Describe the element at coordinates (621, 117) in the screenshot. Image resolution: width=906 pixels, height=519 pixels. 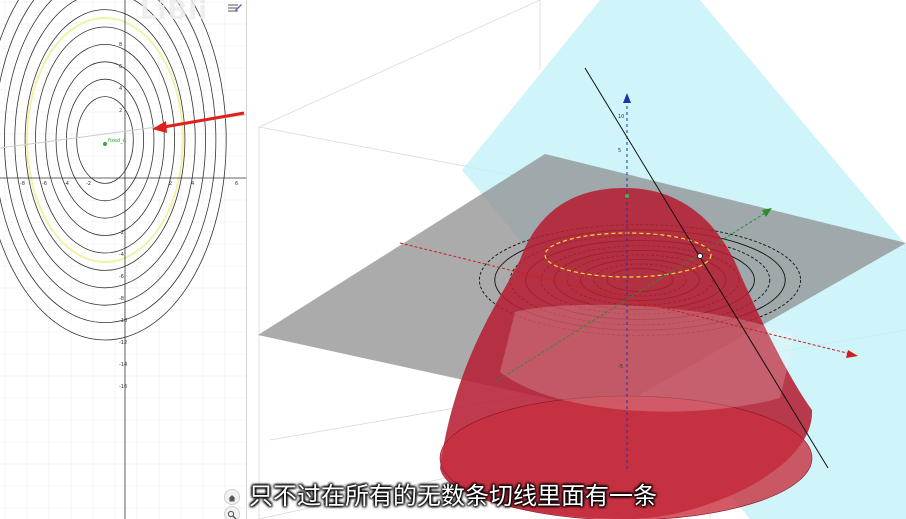
I see `svg-text: 10` at that location.